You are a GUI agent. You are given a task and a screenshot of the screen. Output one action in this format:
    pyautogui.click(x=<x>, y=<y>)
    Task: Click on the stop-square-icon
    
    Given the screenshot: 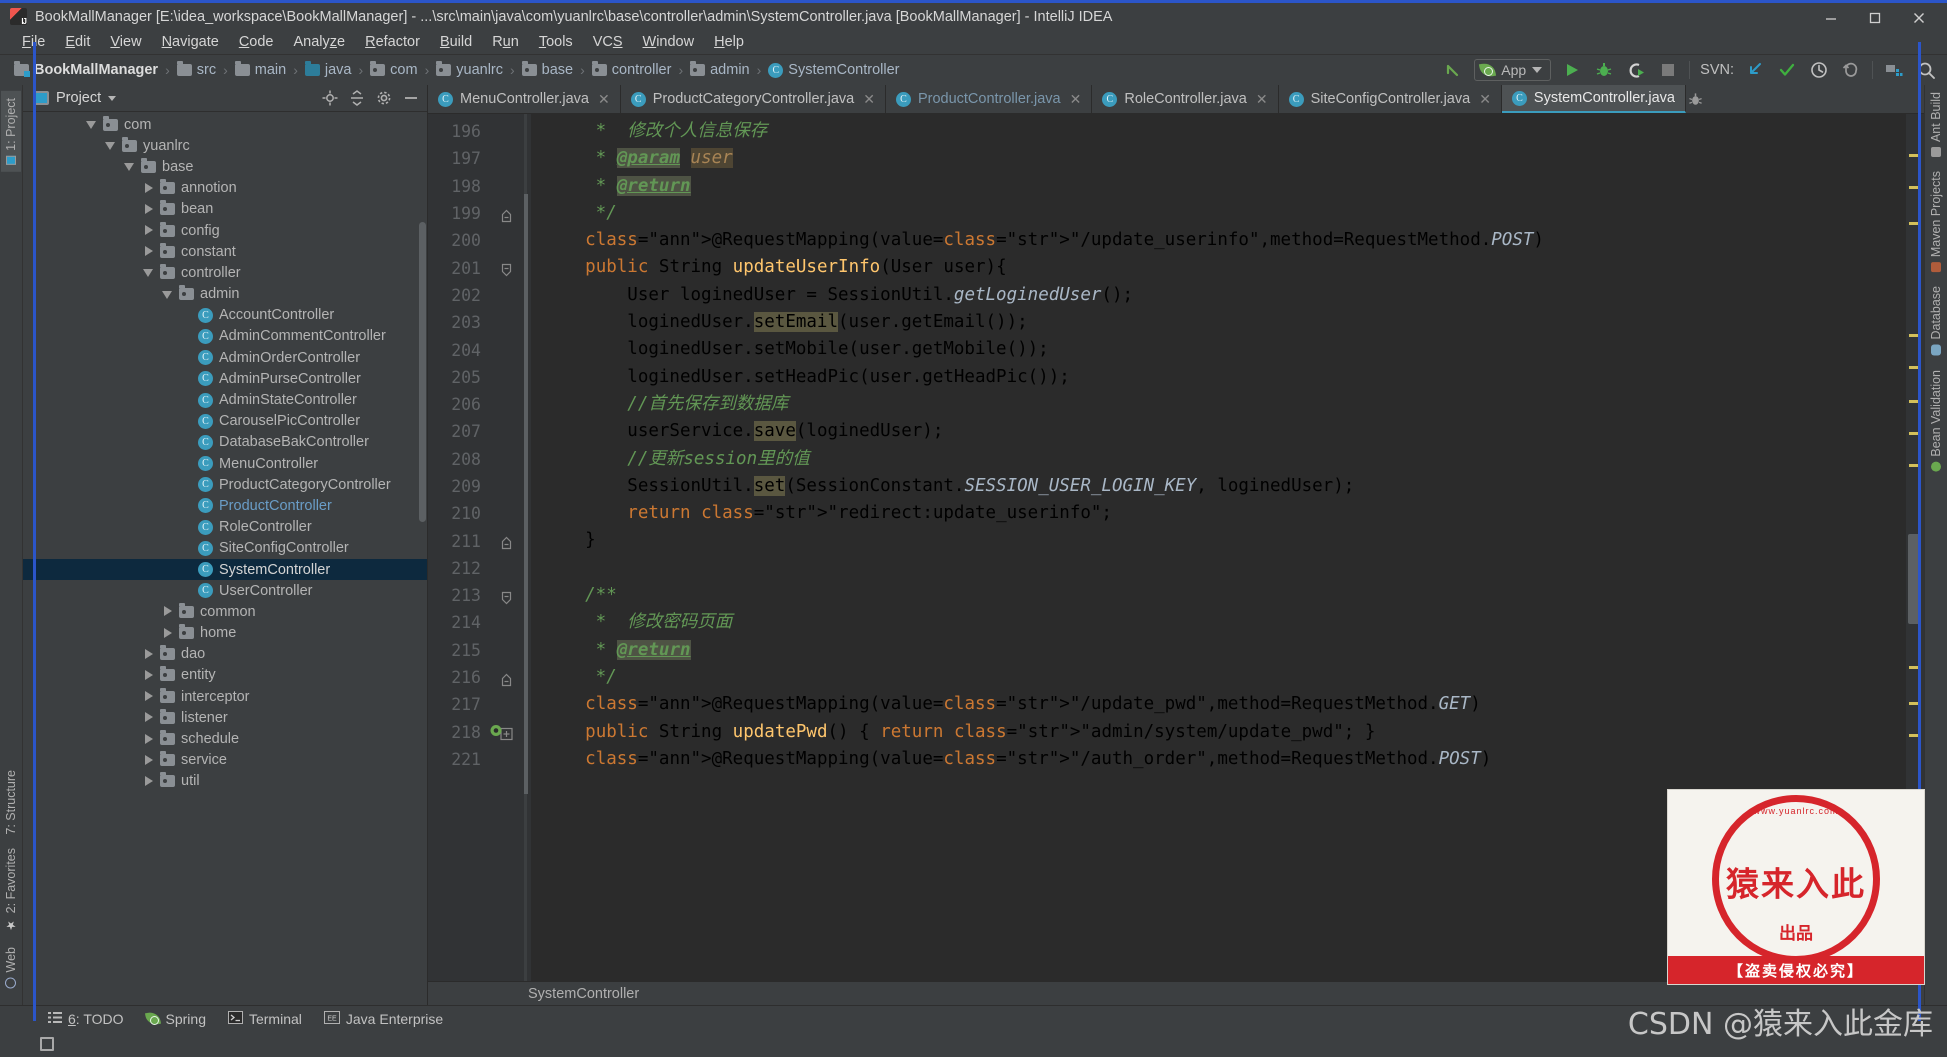 What is the action you would take?
    pyautogui.click(x=1668, y=70)
    